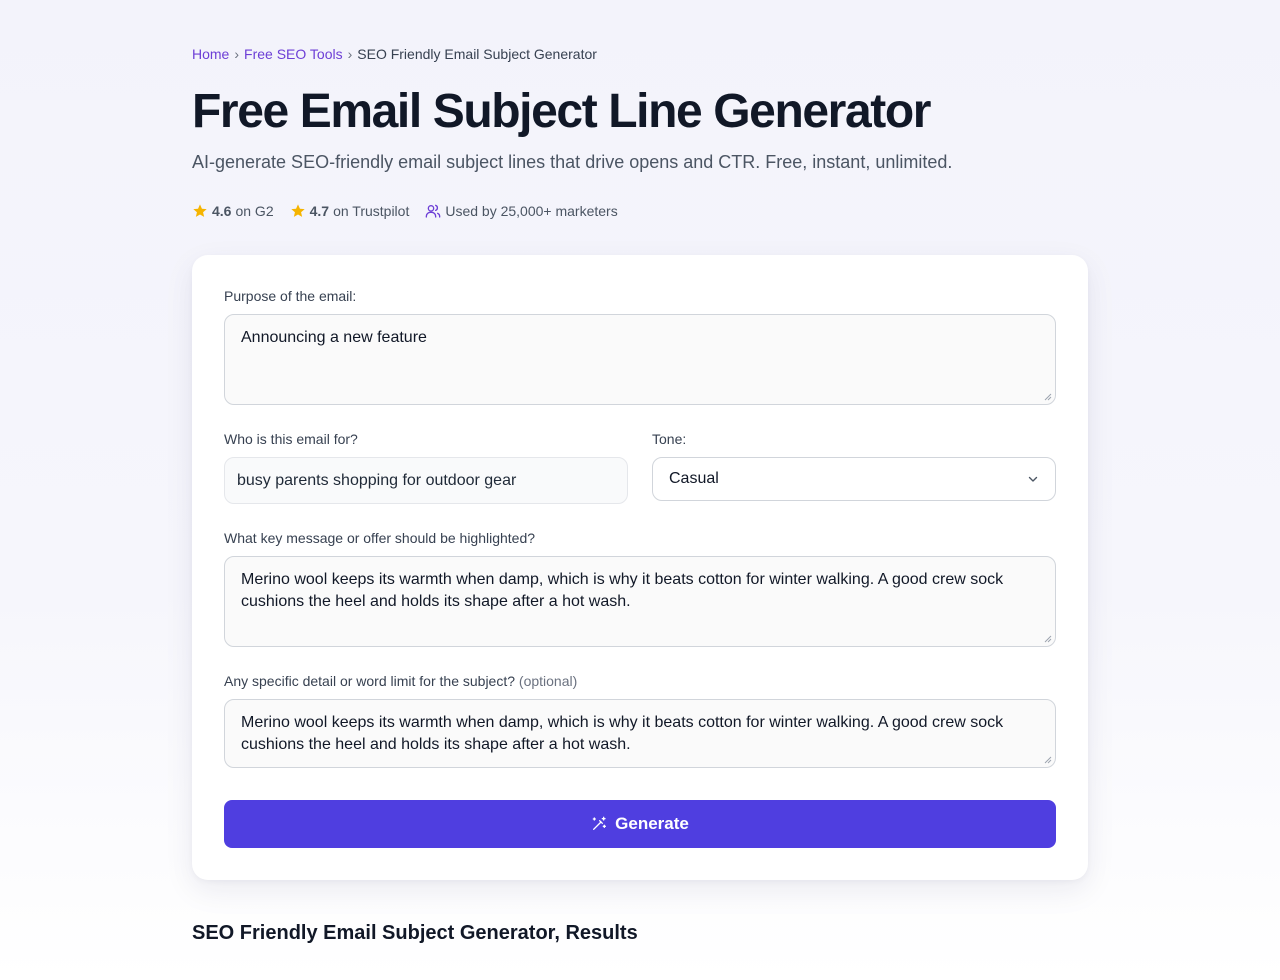 The width and height of the screenshot is (1280, 980). I want to click on audience-label: Who is this email for?, so click(291, 439).